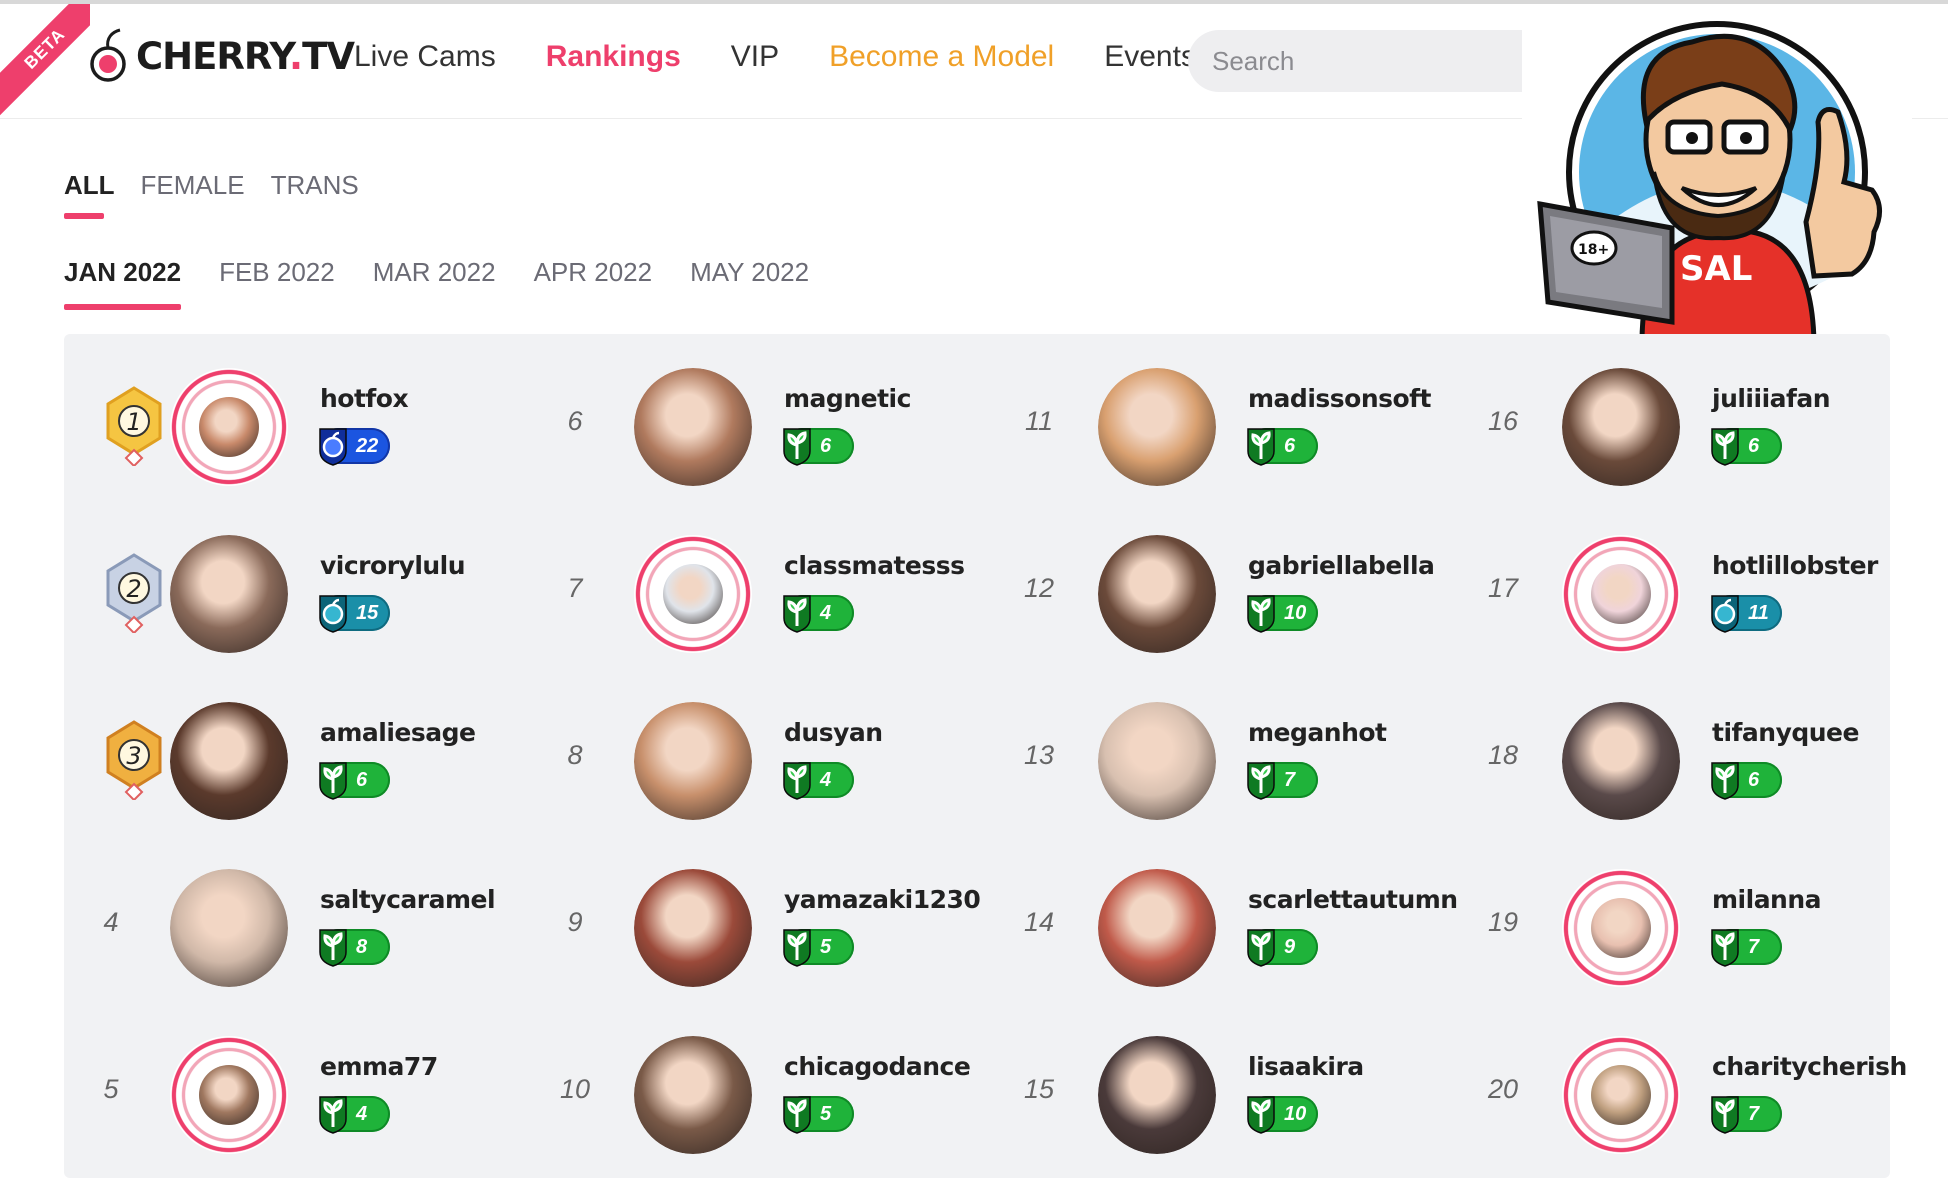 The height and width of the screenshot is (1178, 1948). What do you see at coordinates (123, 283) in the screenshot?
I see `tab-jan-2022: JAN 2022` at bounding box center [123, 283].